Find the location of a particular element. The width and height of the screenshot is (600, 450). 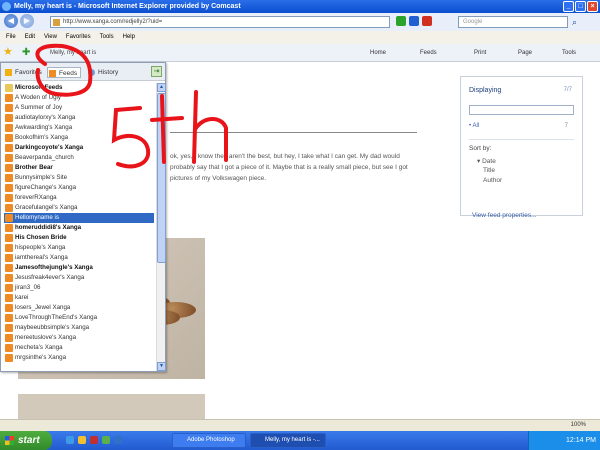

feed-list-item: foreverRXanga is located at coordinates (79, 198).